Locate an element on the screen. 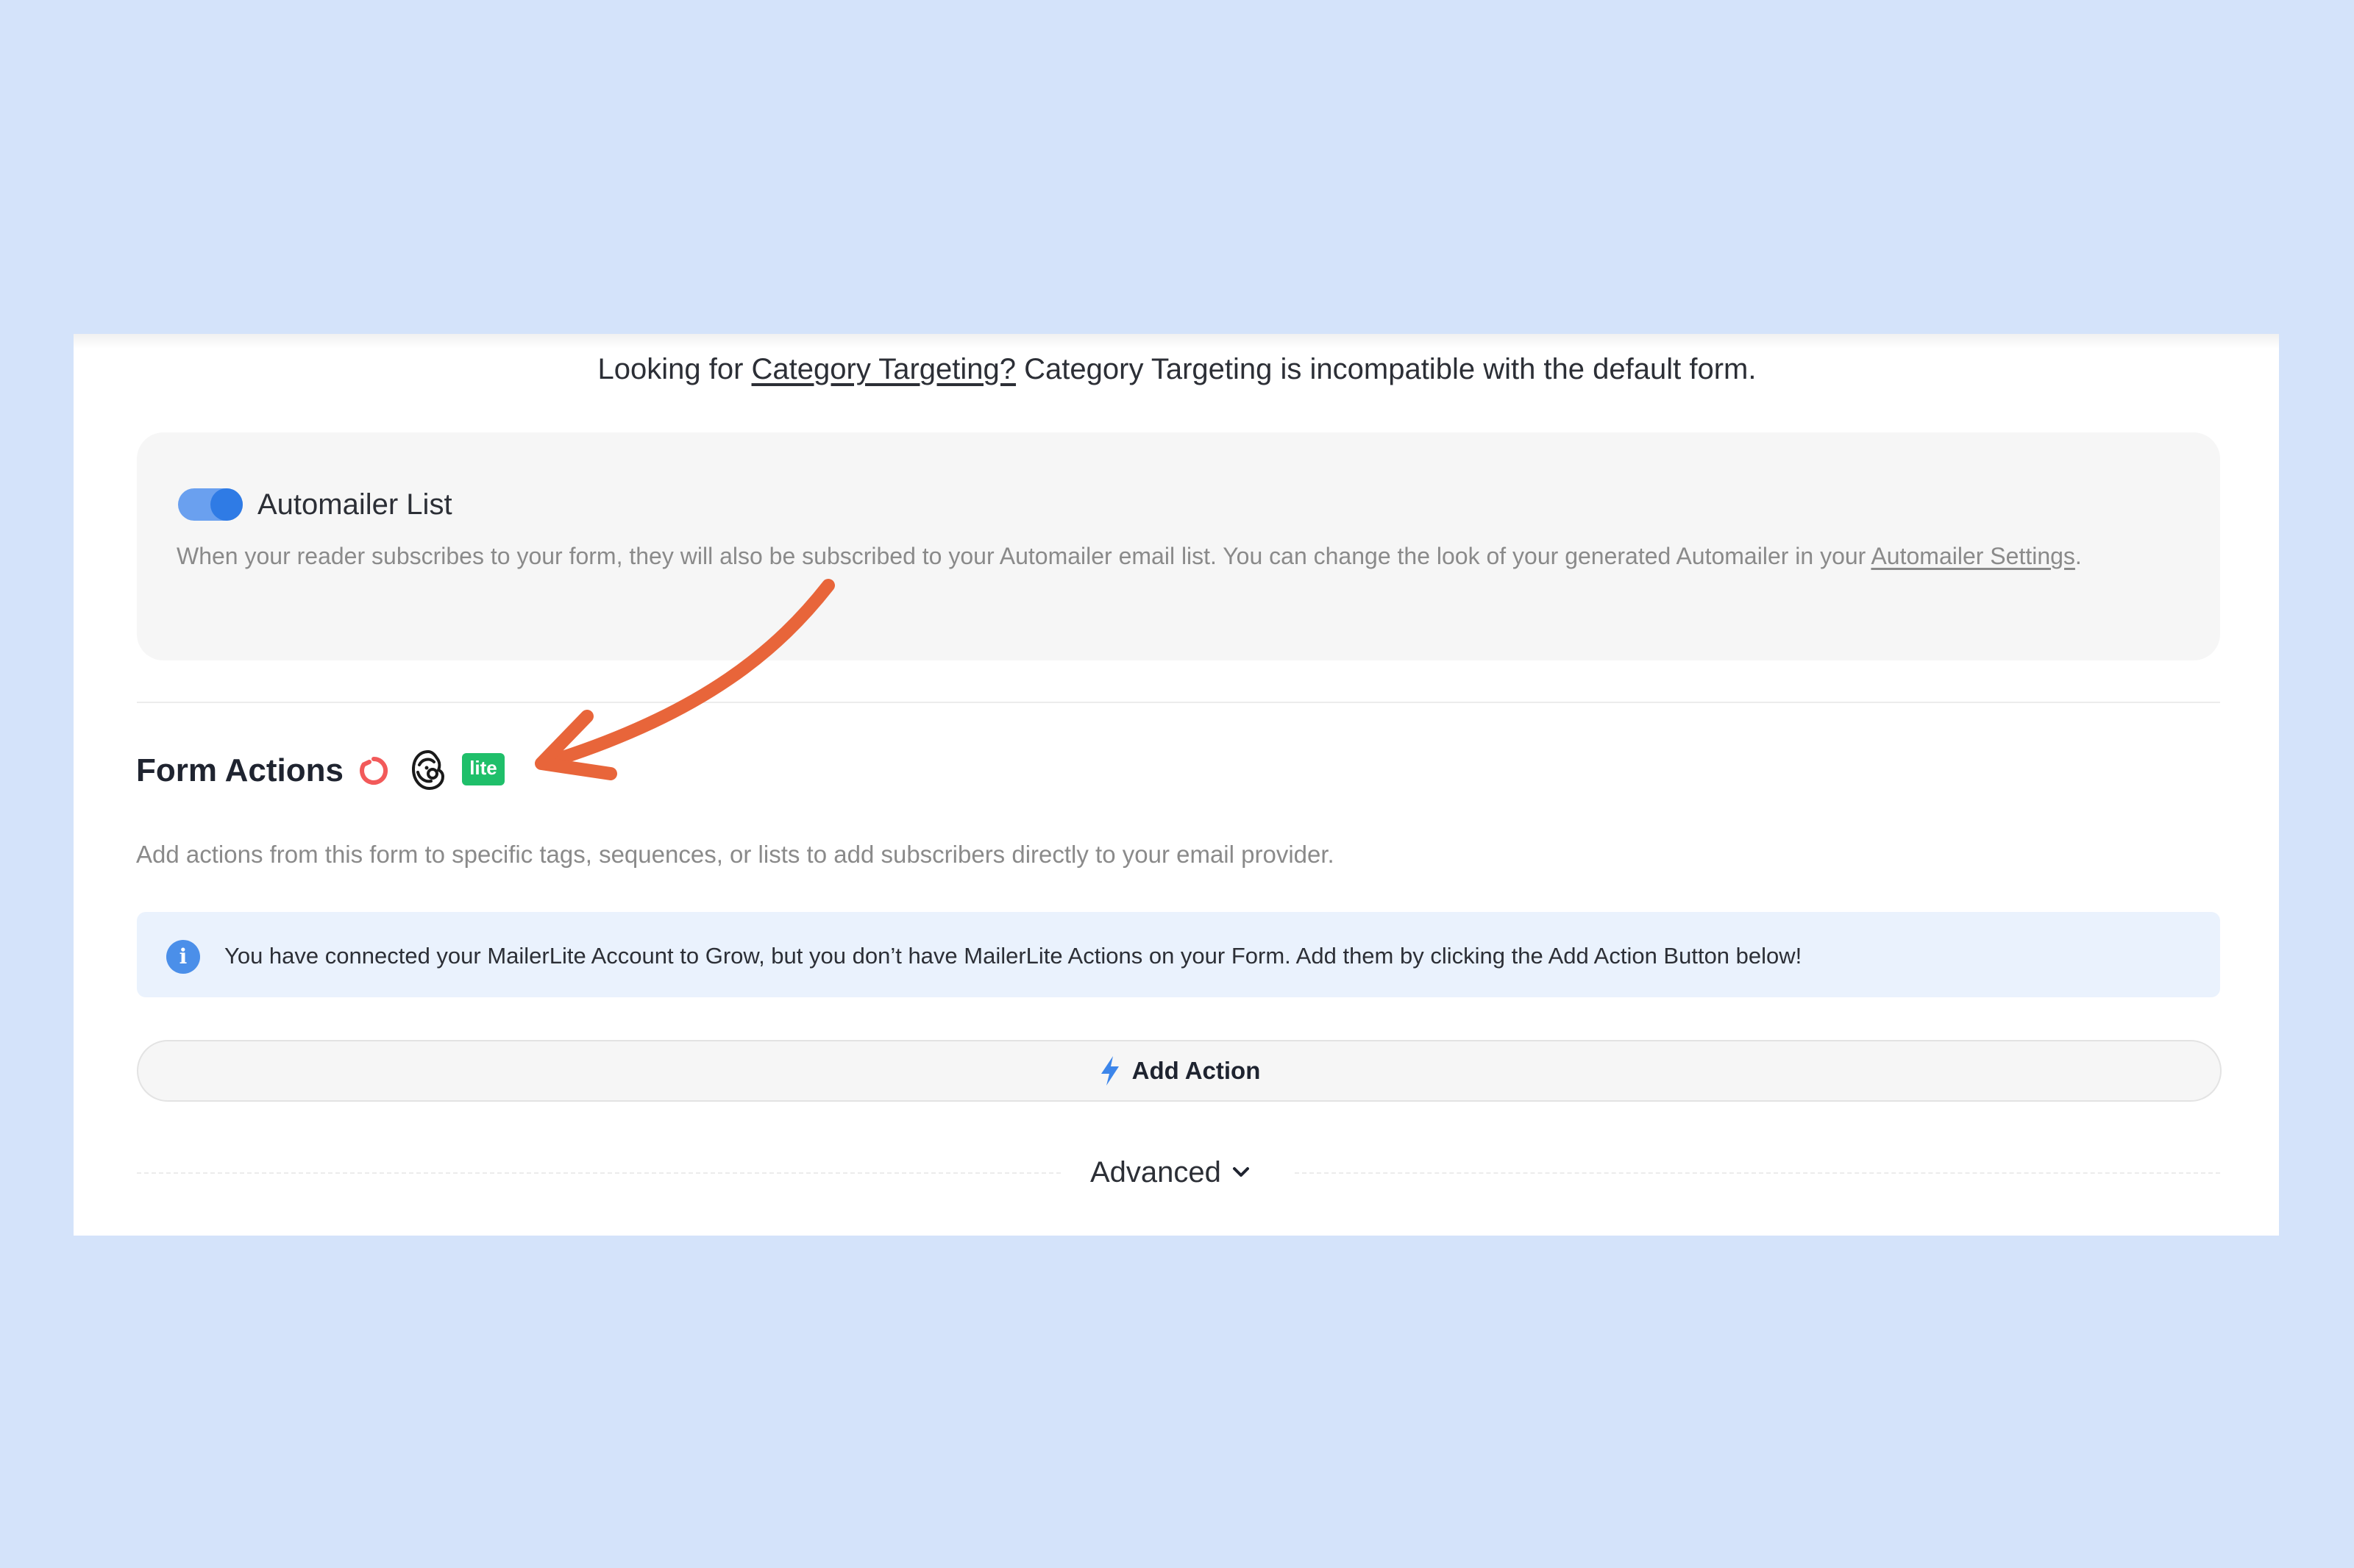 The image size is (2354, 1568). automailer-settings-link: Automailer Settings is located at coordinates (1972, 556).